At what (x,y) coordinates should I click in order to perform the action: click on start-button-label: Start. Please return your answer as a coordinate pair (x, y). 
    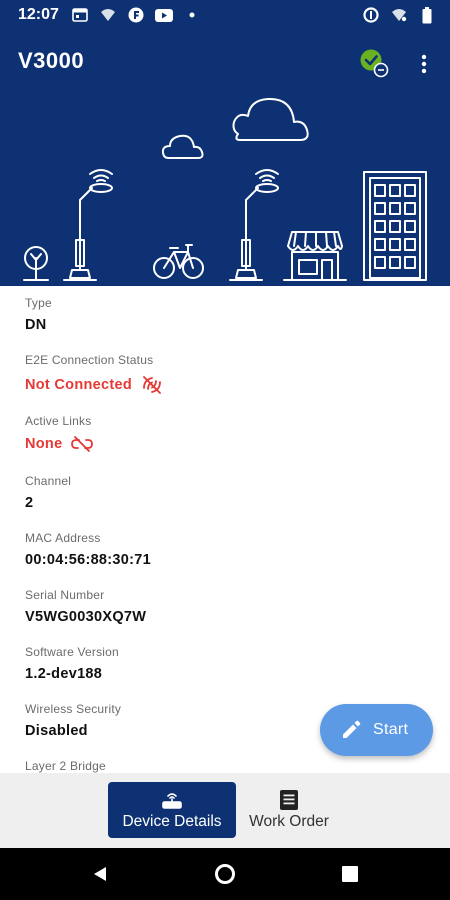
    Looking at the image, I should click on (391, 729).